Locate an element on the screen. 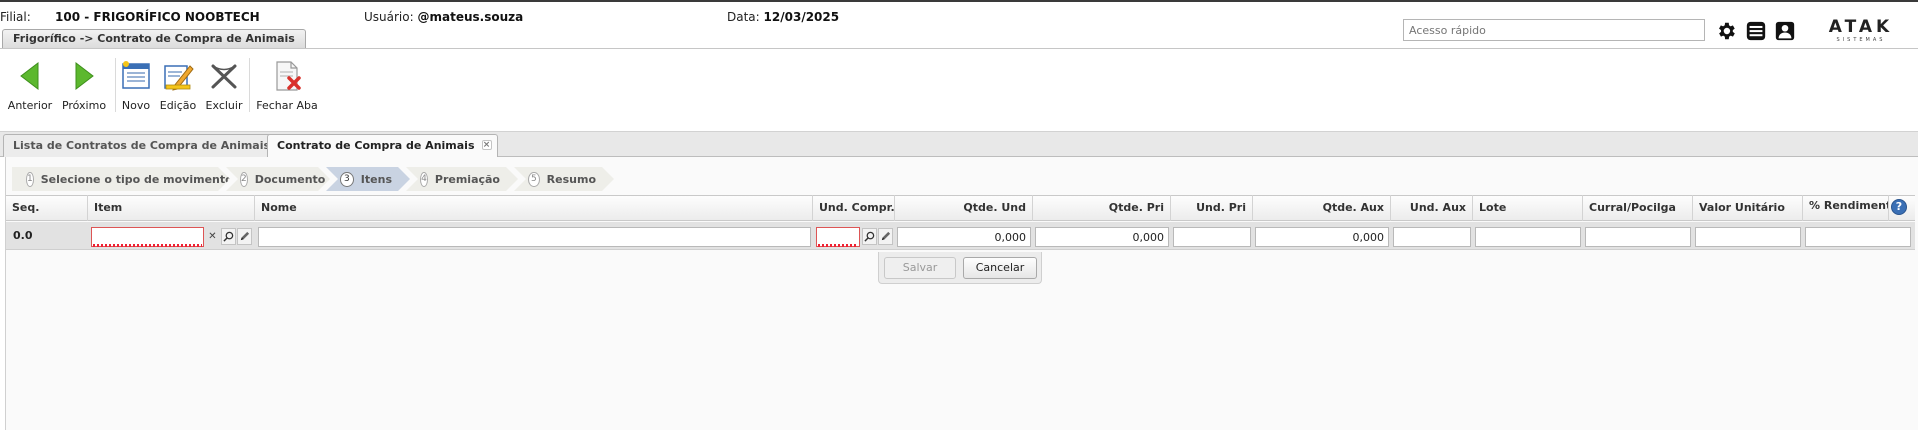  anterior-button: Anterior is located at coordinates (30, 85).